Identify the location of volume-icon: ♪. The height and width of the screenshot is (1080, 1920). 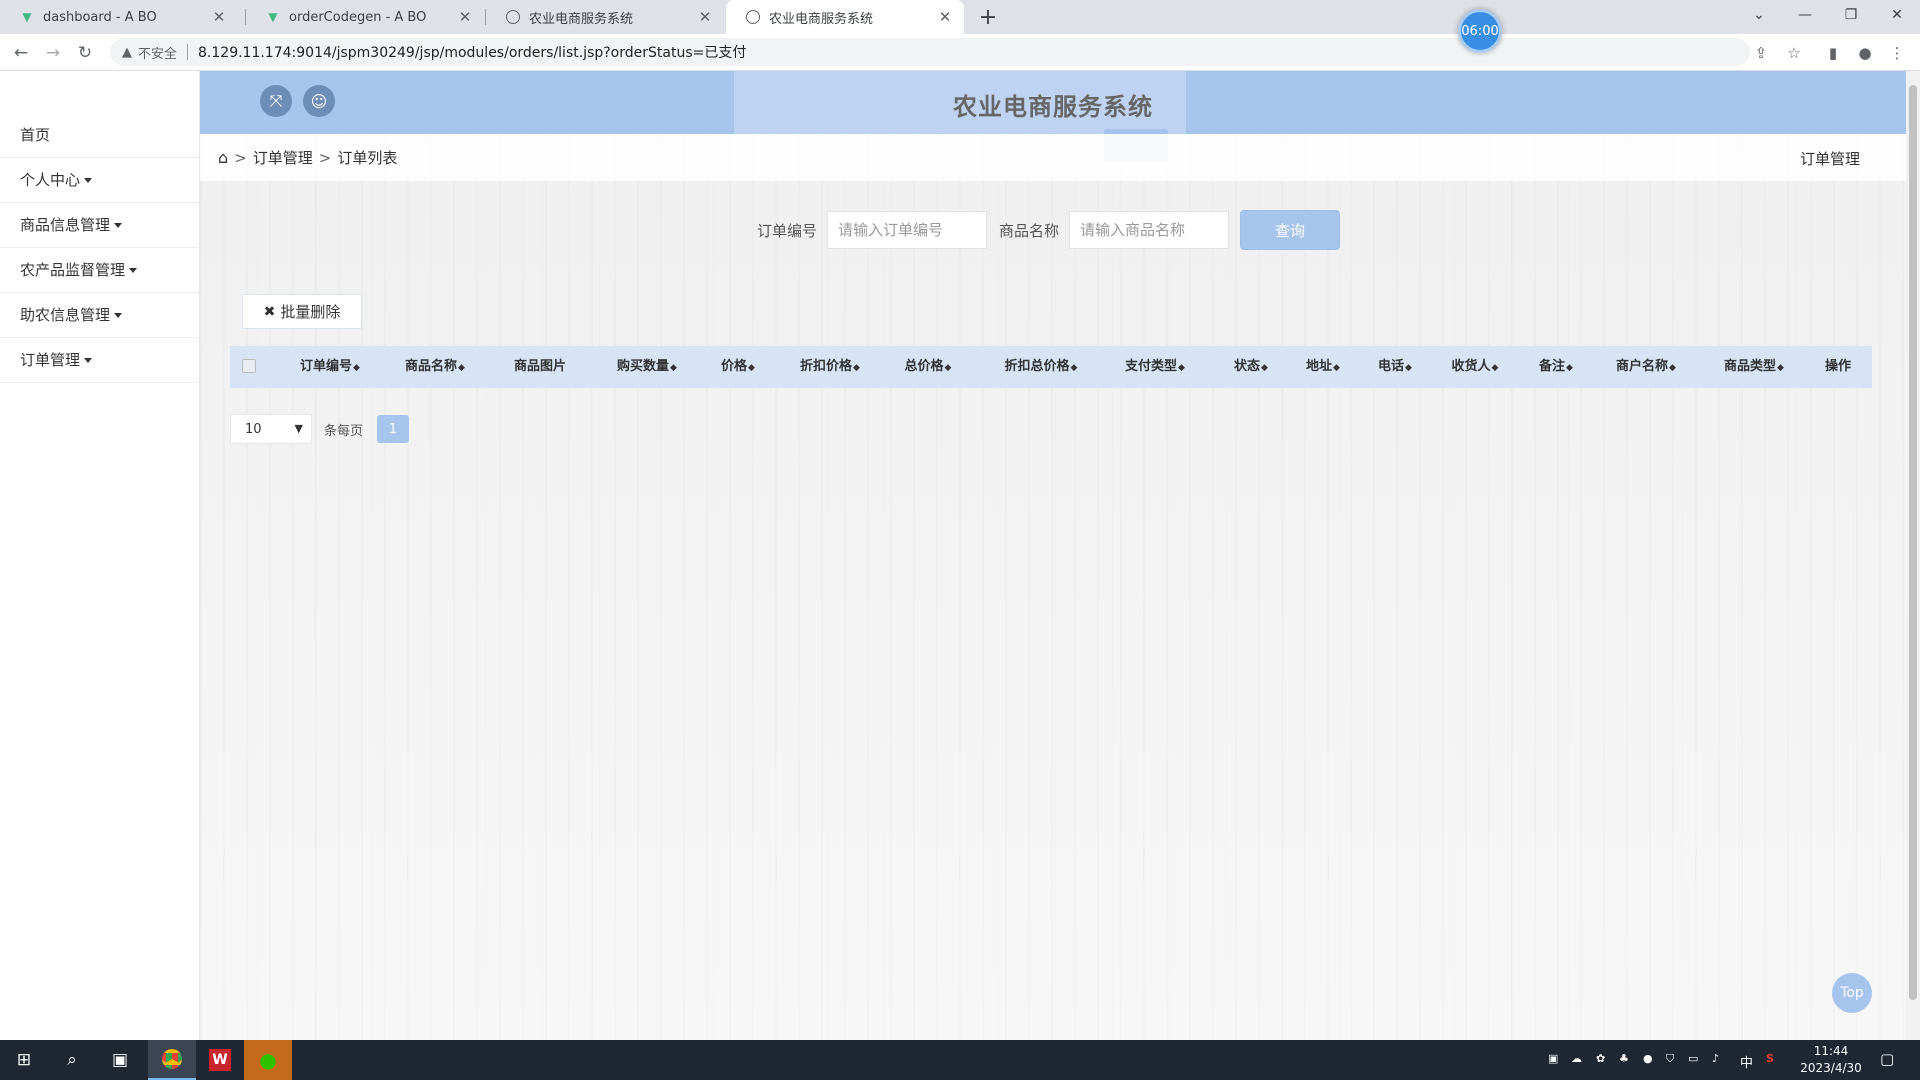
(1715, 1058).